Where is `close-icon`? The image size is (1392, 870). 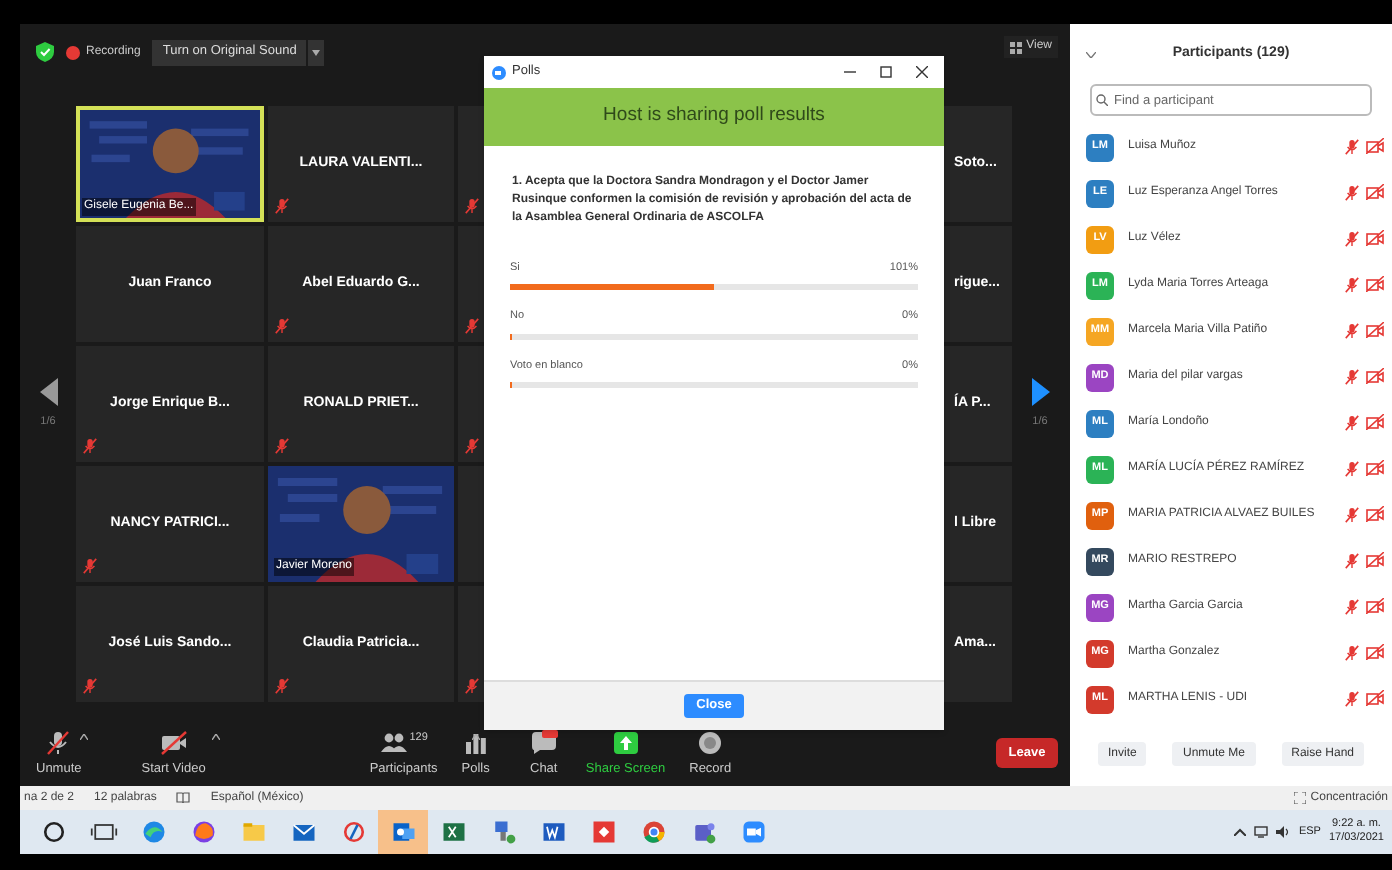
close-icon is located at coordinates (922, 72).